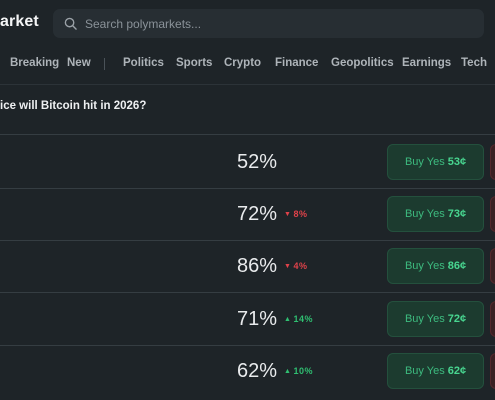  I want to click on outcome-row: 86% ▼ 4% Buy Yes 86¢, so click(247, 267).